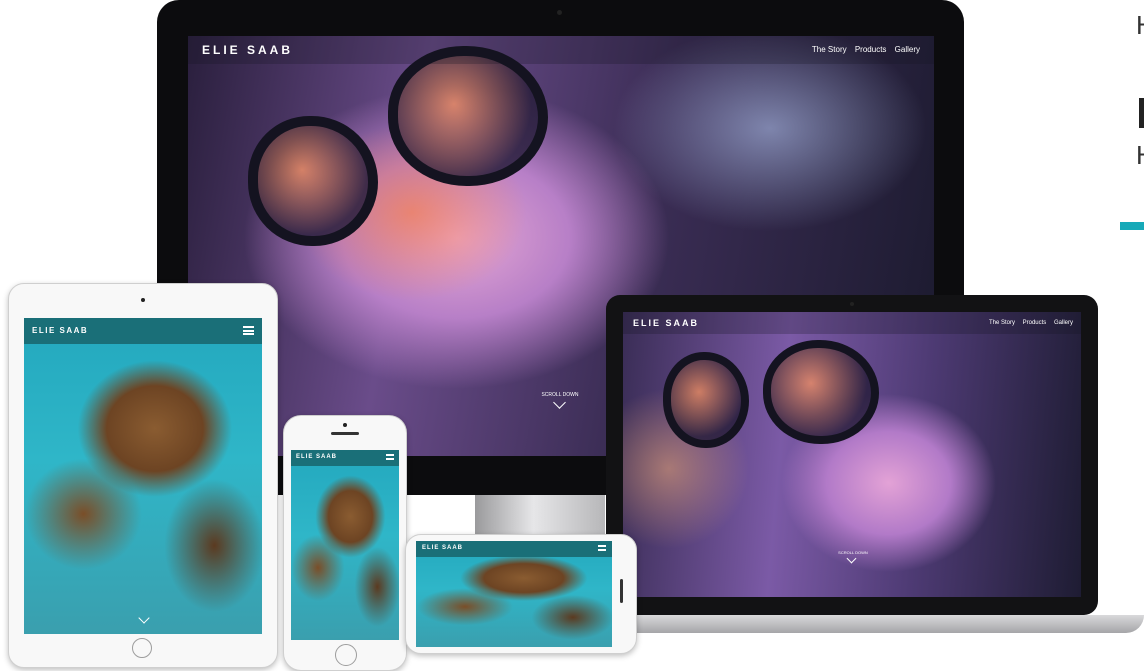 Image resolution: width=1144 pixels, height=671 pixels. Describe the element at coordinates (621, 591) in the screenshot. I see `phone-landscape-speaker` at that location.